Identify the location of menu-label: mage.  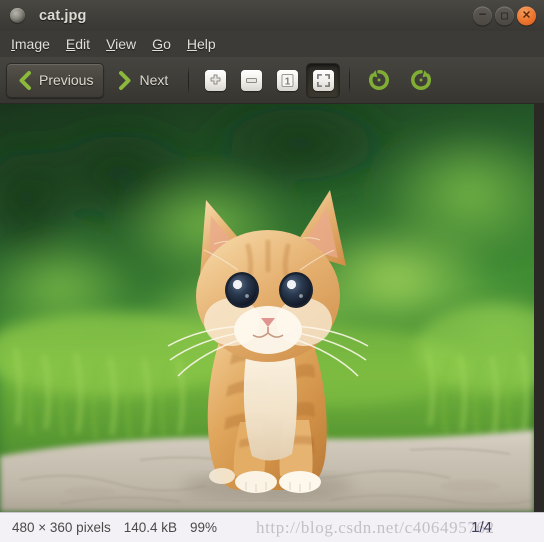
(32, 44).